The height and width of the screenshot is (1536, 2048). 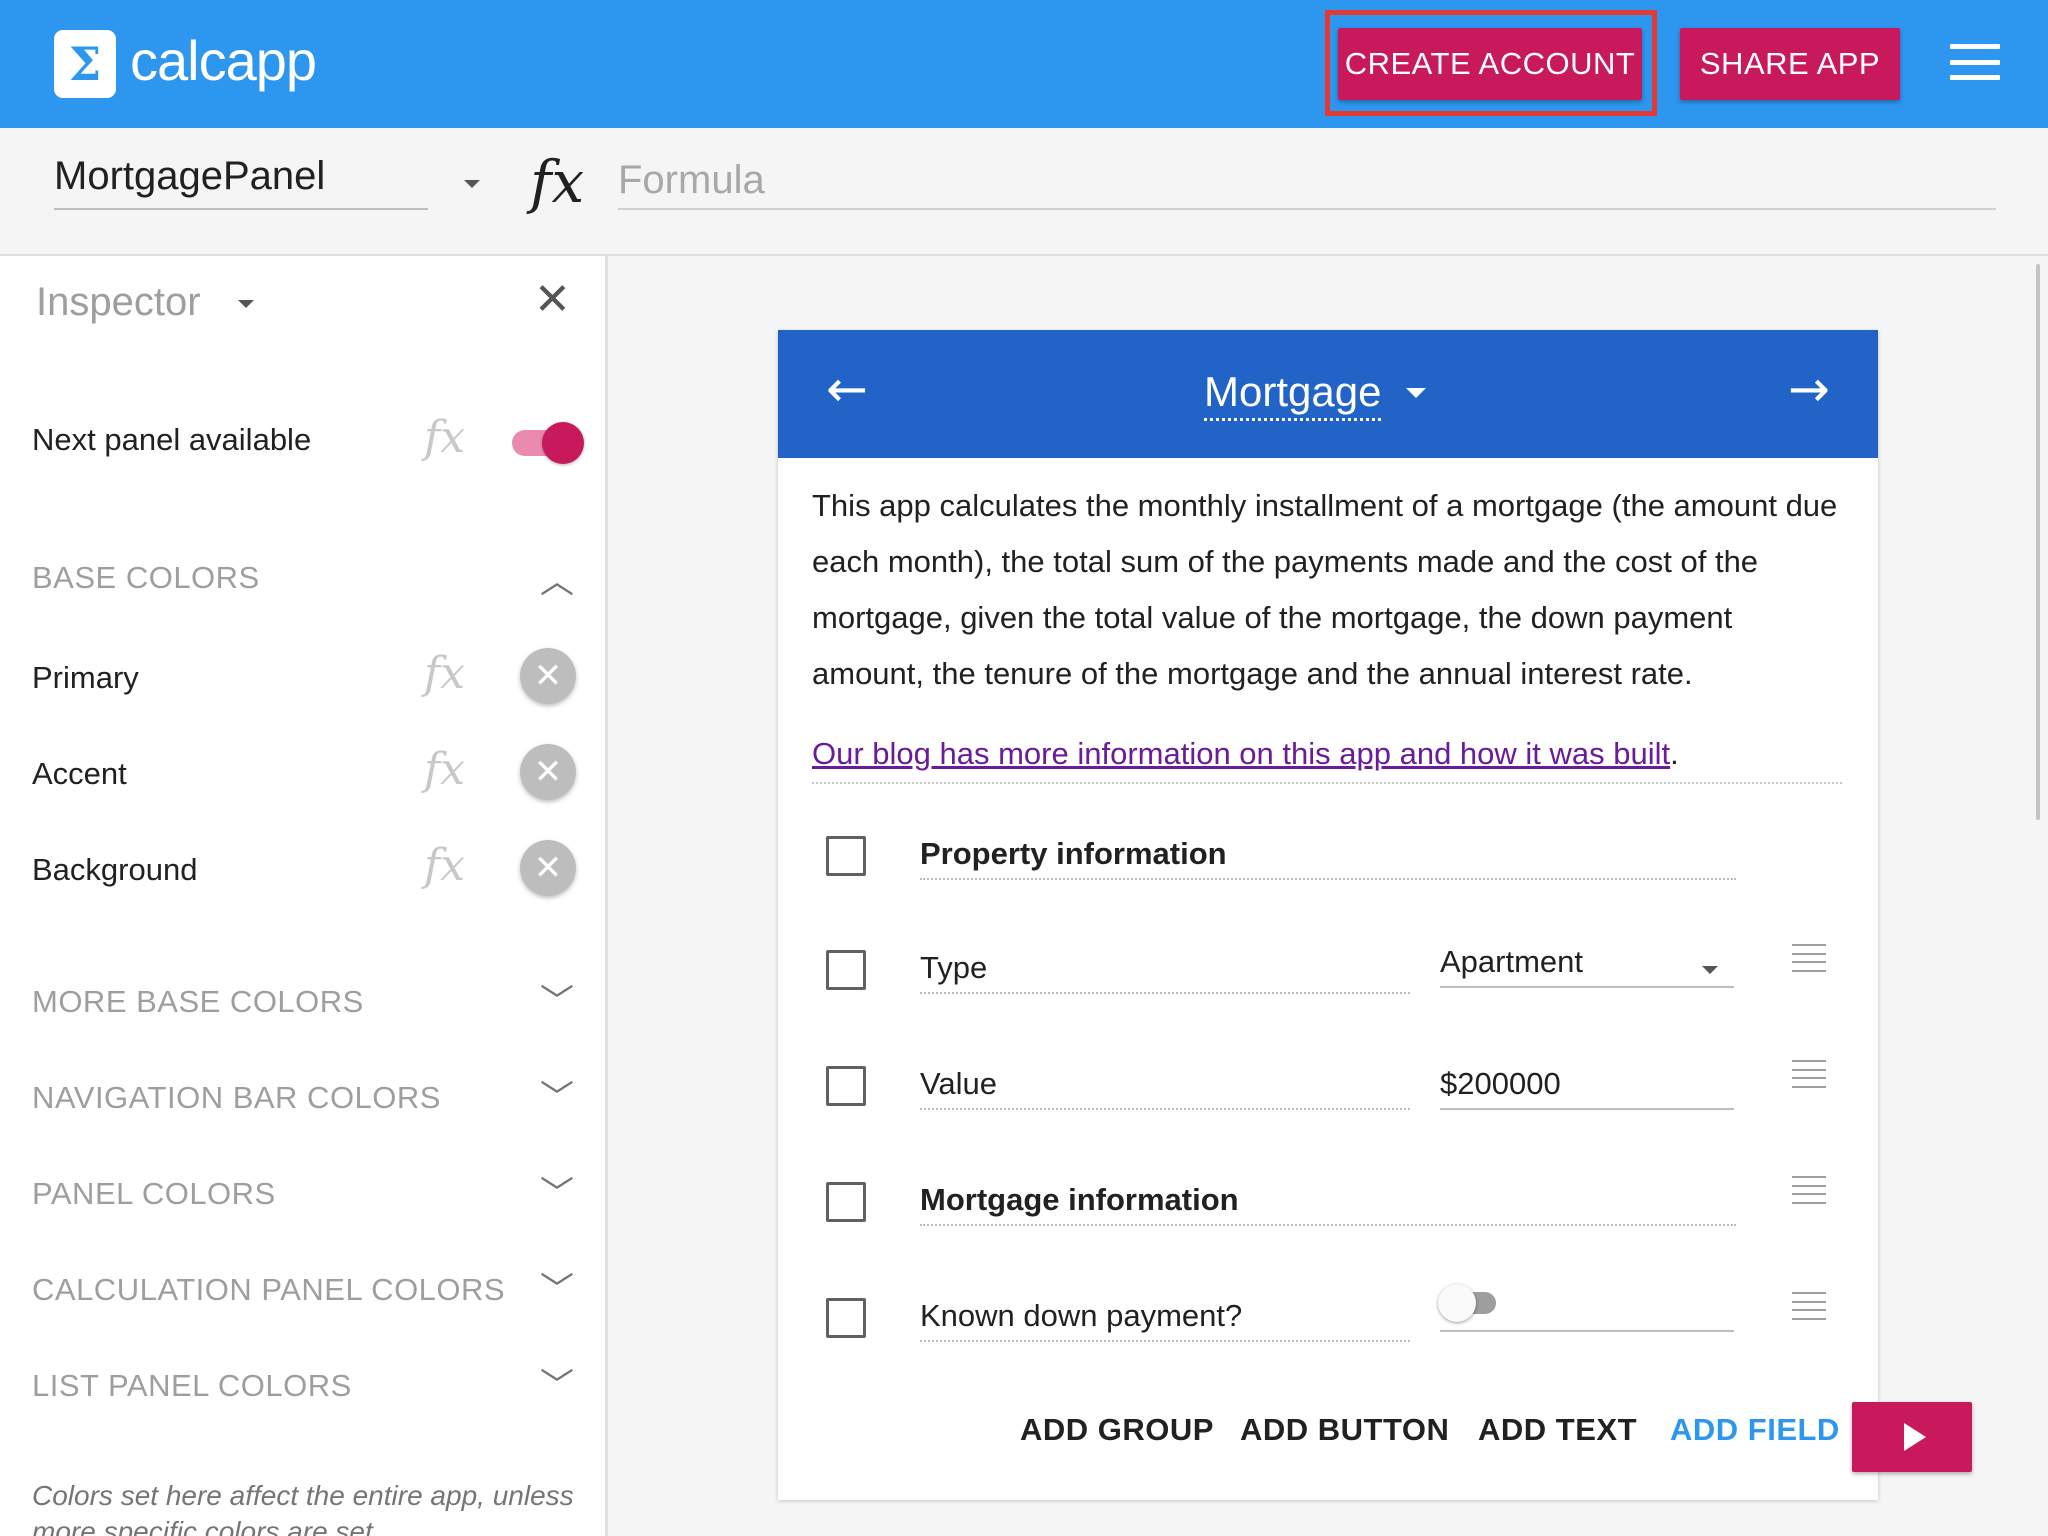 What do you see at coordinates (1457, 1303) in the screenshot?
I see `down-payment-switch` at bounding box center [1457, 1303].